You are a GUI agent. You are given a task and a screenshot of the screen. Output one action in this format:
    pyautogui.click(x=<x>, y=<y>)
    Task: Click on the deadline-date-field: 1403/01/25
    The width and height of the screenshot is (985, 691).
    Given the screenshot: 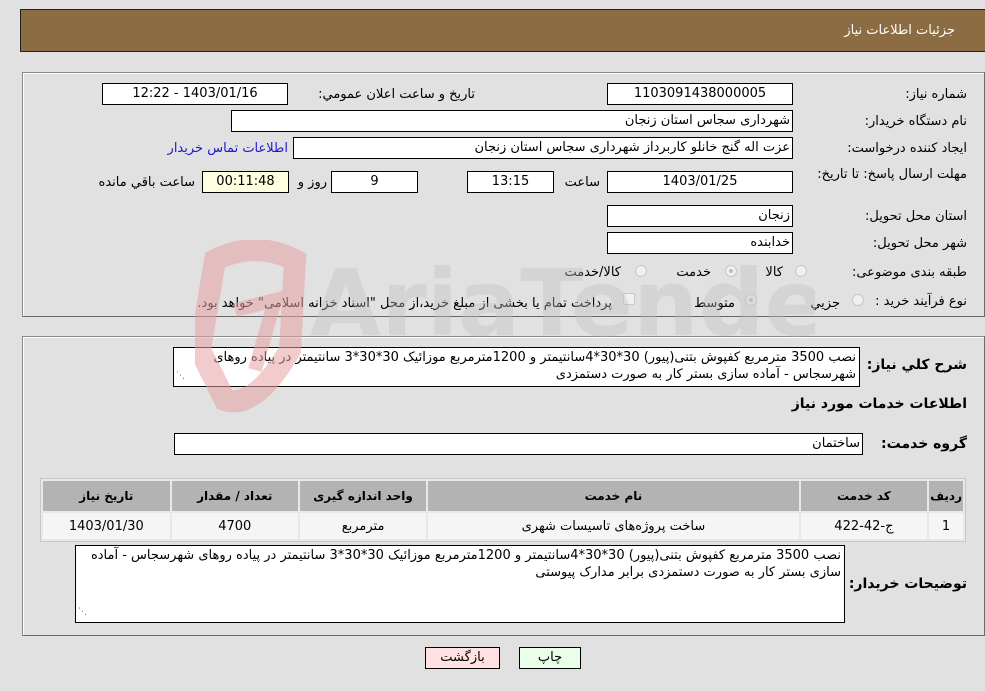 What is the action you would take?
    pyautogui.click(x=700, y=182)
    